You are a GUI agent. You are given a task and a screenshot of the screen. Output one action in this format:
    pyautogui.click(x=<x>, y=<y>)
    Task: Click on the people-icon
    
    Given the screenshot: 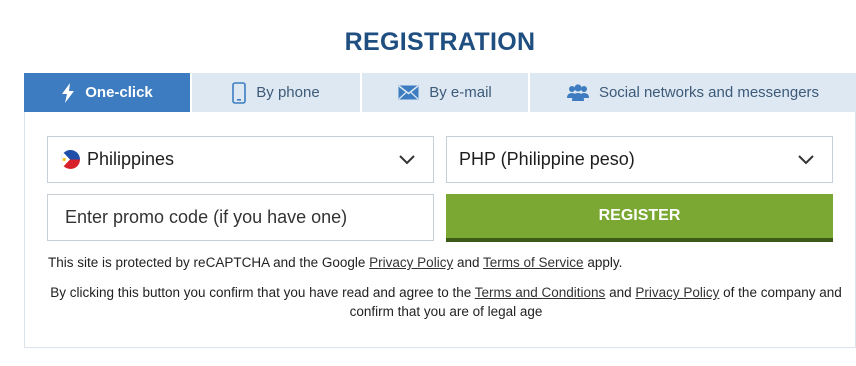 What is the action you would take?
    pyautogui.click(x=577, y=92)
    